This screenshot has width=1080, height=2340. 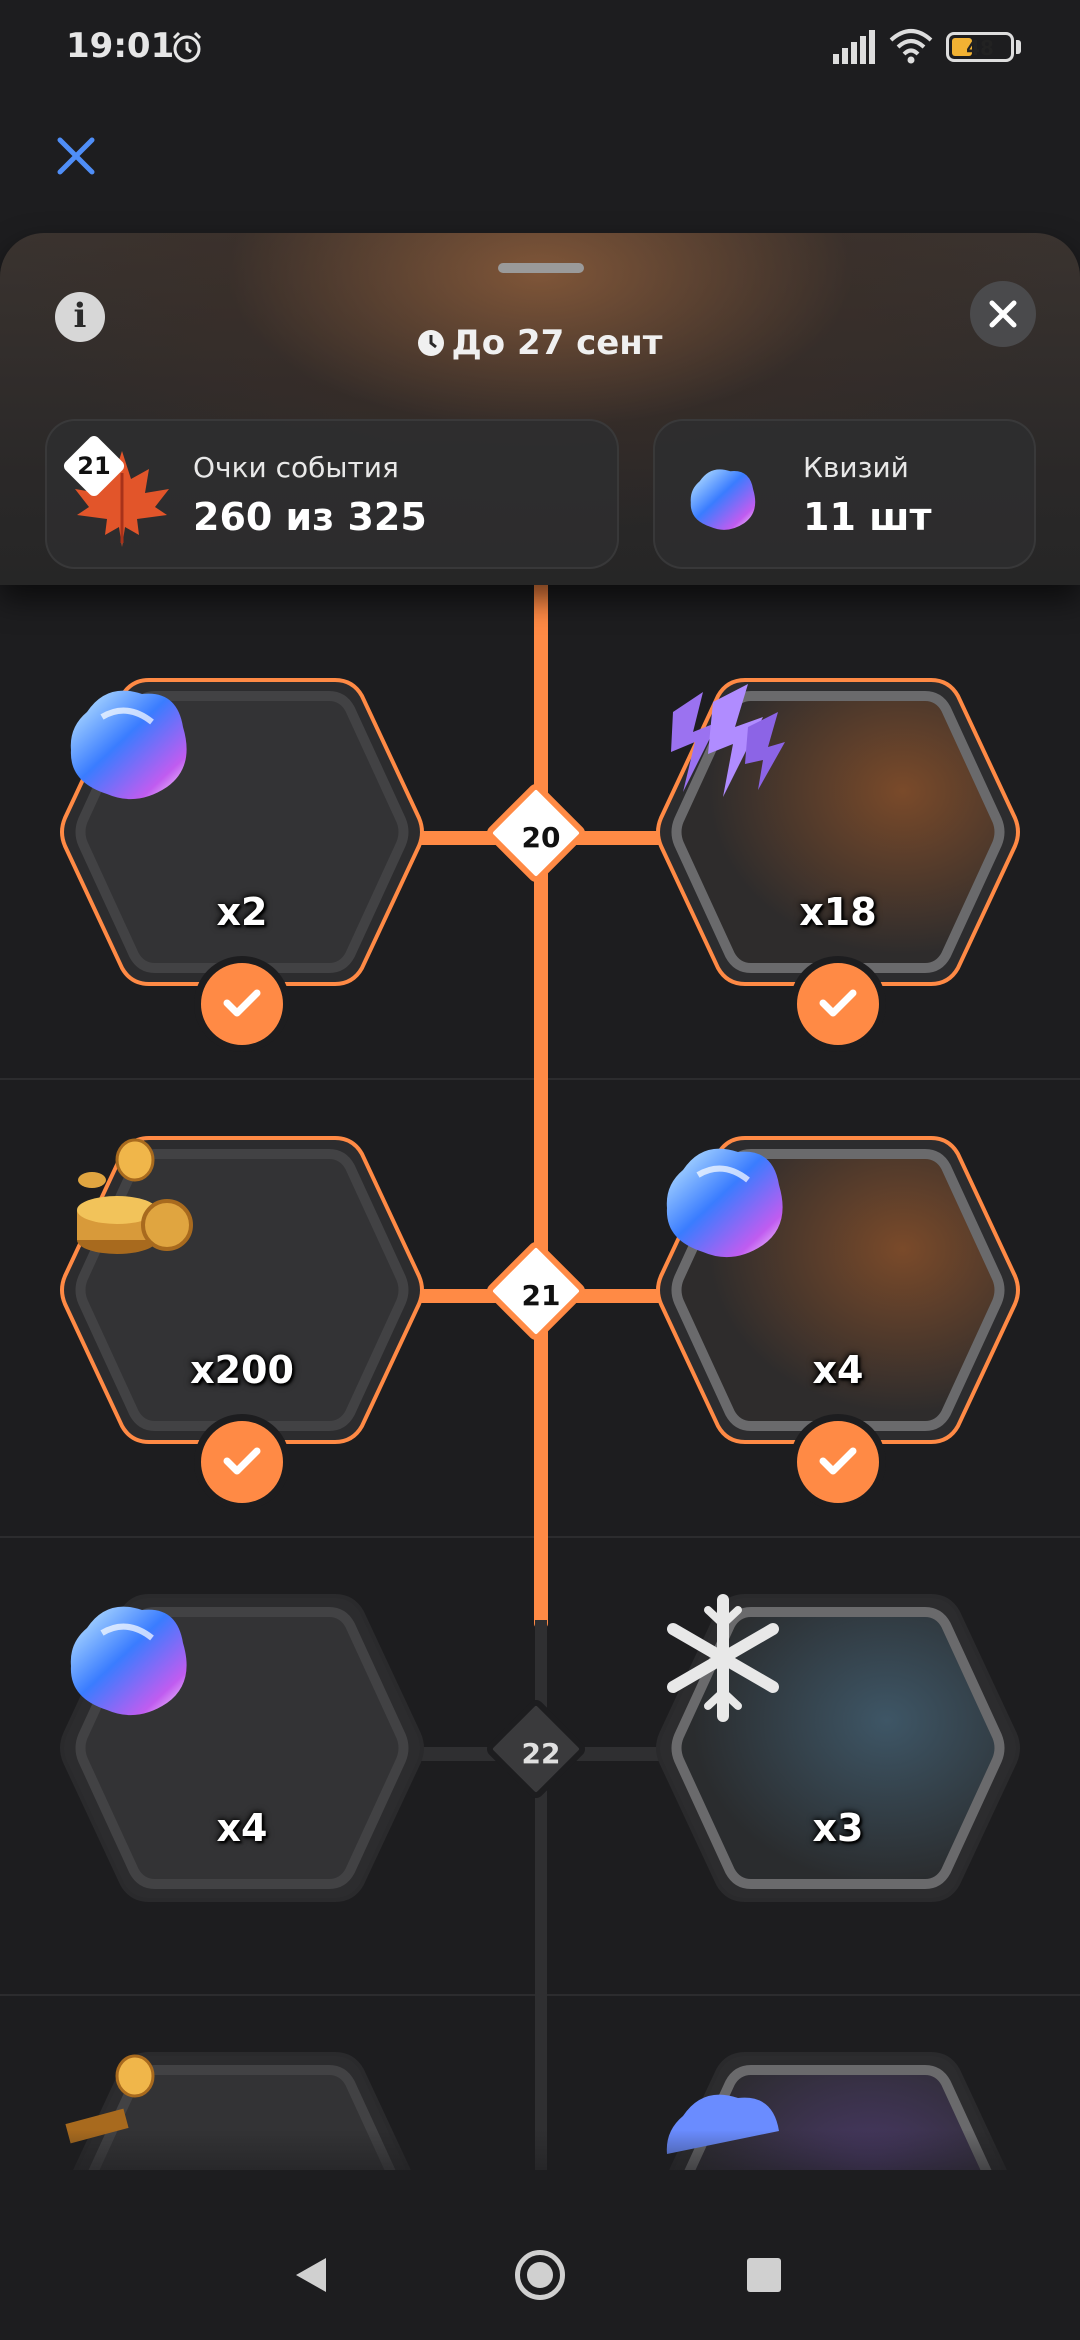 What do you see at coordinates (540, 2275) in the screenshot?
I see `home-button` at bounding box center [540, 2275].